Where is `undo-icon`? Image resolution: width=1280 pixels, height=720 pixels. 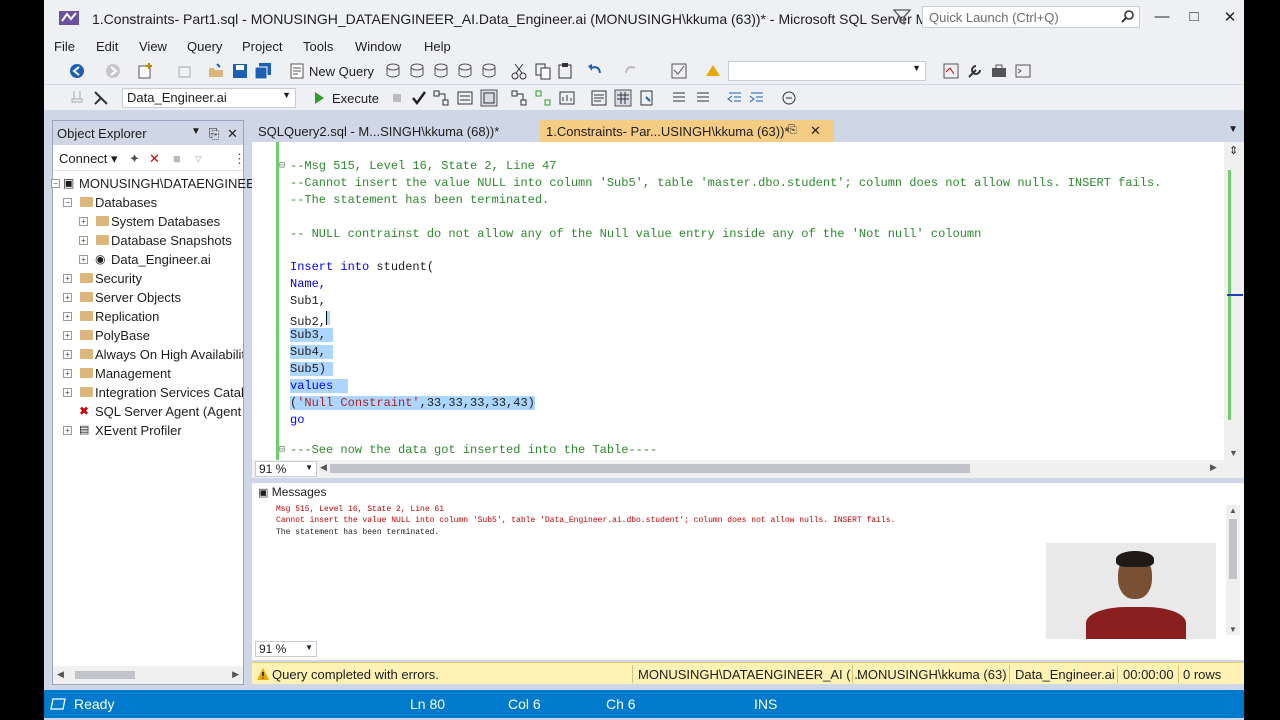 undo-icon is located at coordinates (595, 71).